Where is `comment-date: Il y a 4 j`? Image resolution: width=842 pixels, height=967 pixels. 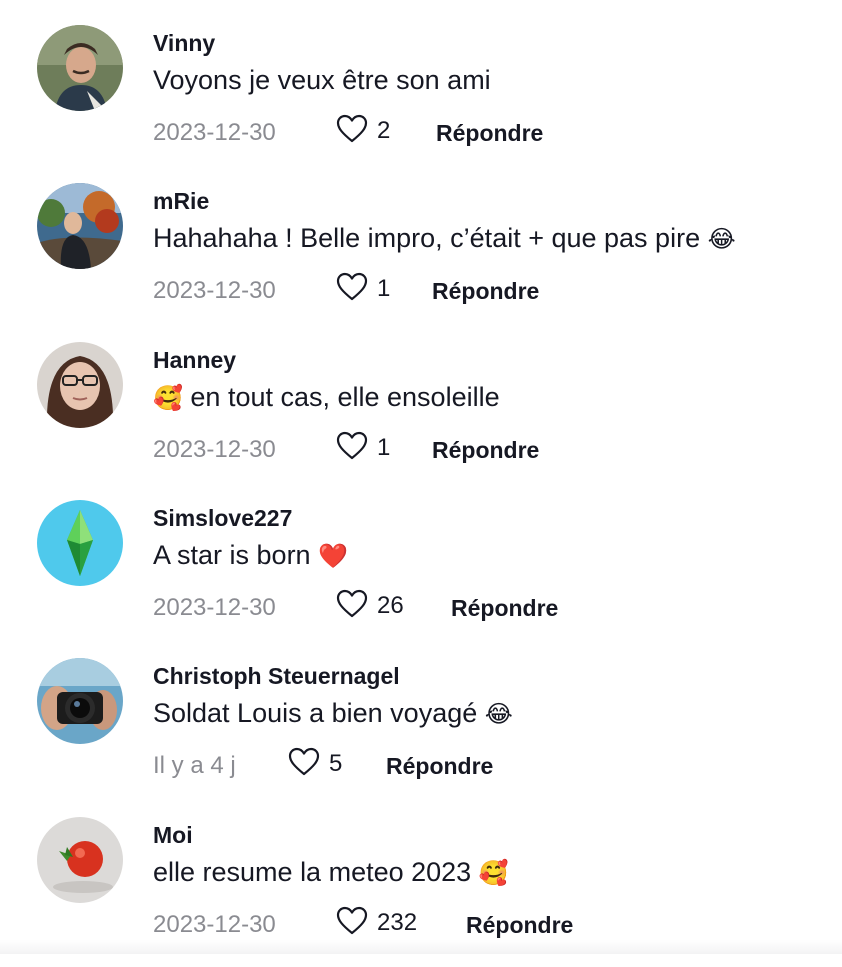 comment-date: Il y a 4 j is located at coordinates (194, 765).